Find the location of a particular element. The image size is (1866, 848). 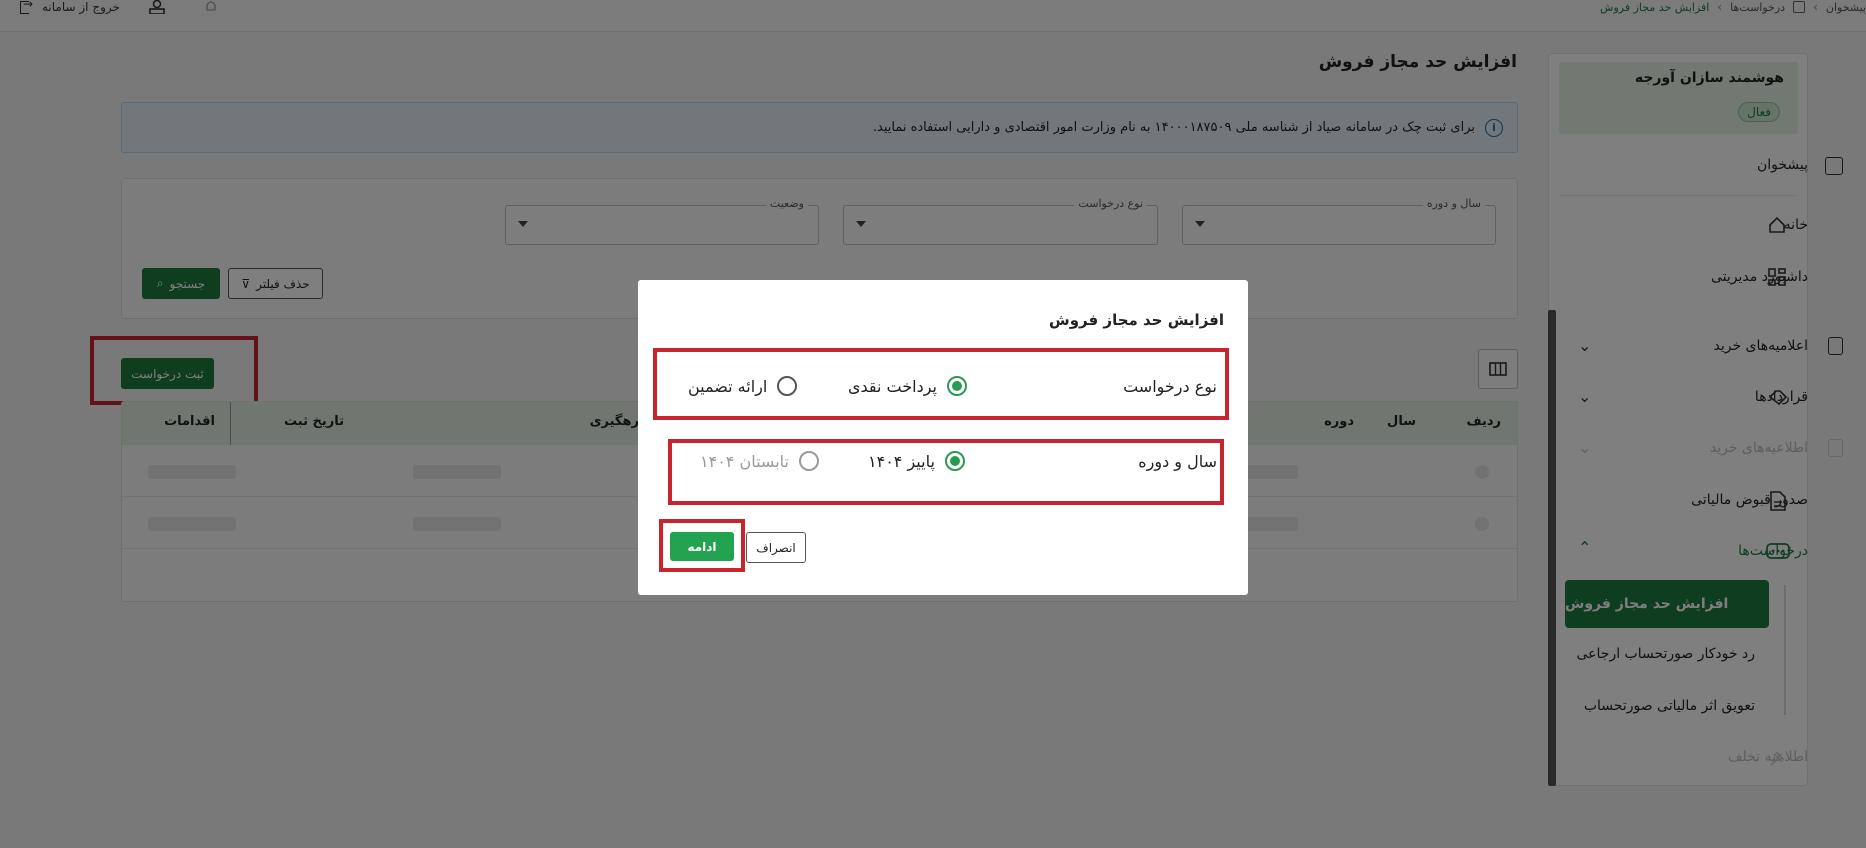

highlight-period is located at coordinates (946, 472).